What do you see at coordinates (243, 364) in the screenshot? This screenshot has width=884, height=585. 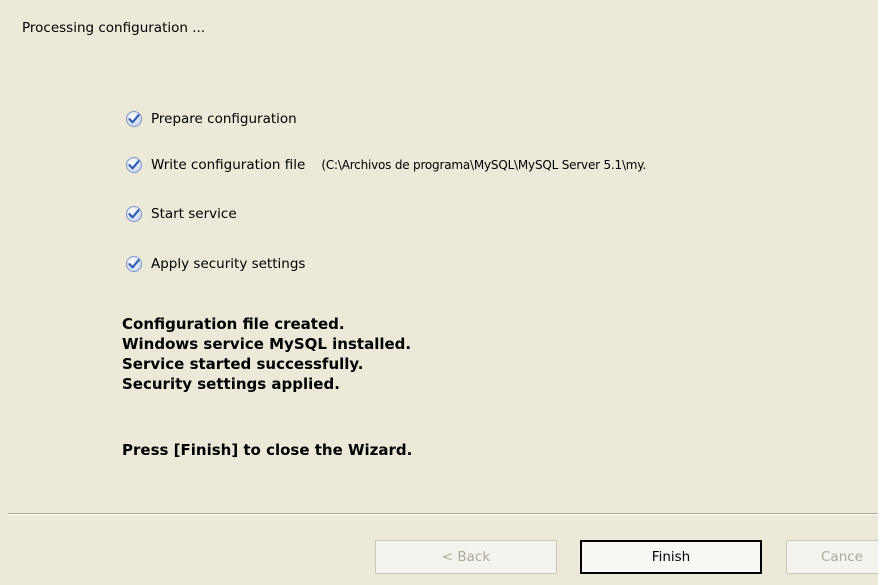 I see `message-service-started: Service started successfully.` at bounding box center [243, 364].